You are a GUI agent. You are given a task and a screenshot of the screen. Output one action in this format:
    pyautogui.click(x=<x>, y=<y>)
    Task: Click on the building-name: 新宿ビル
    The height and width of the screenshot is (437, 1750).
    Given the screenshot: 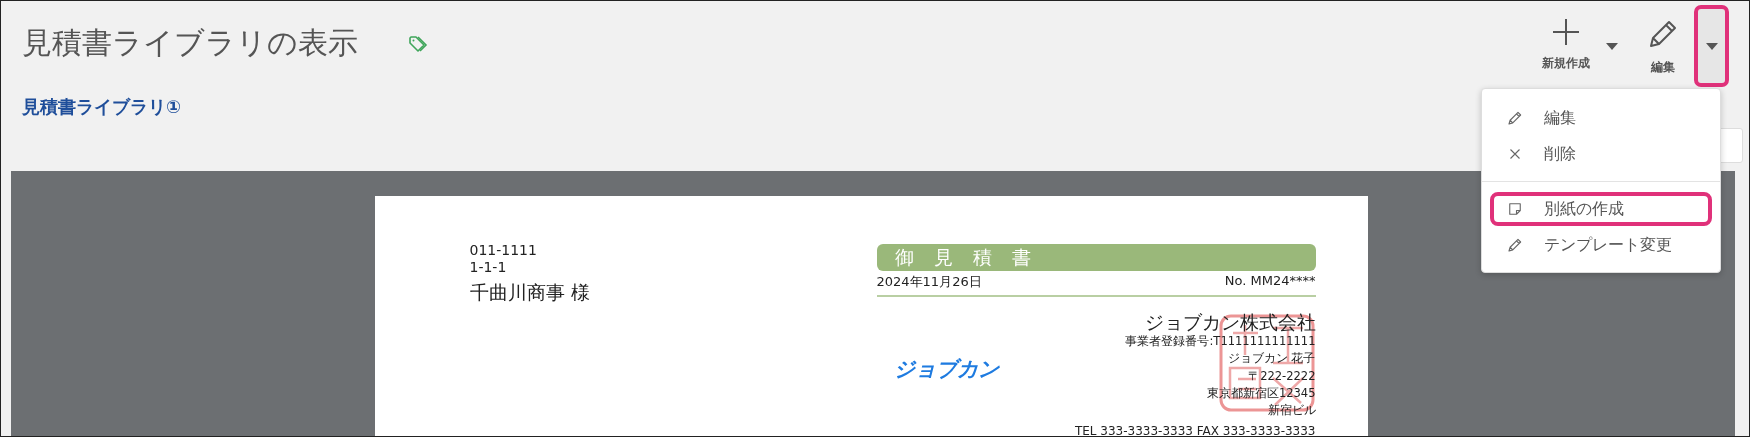 What is the action you would take?
    pyautogui.click(x=1291, y=410)
    